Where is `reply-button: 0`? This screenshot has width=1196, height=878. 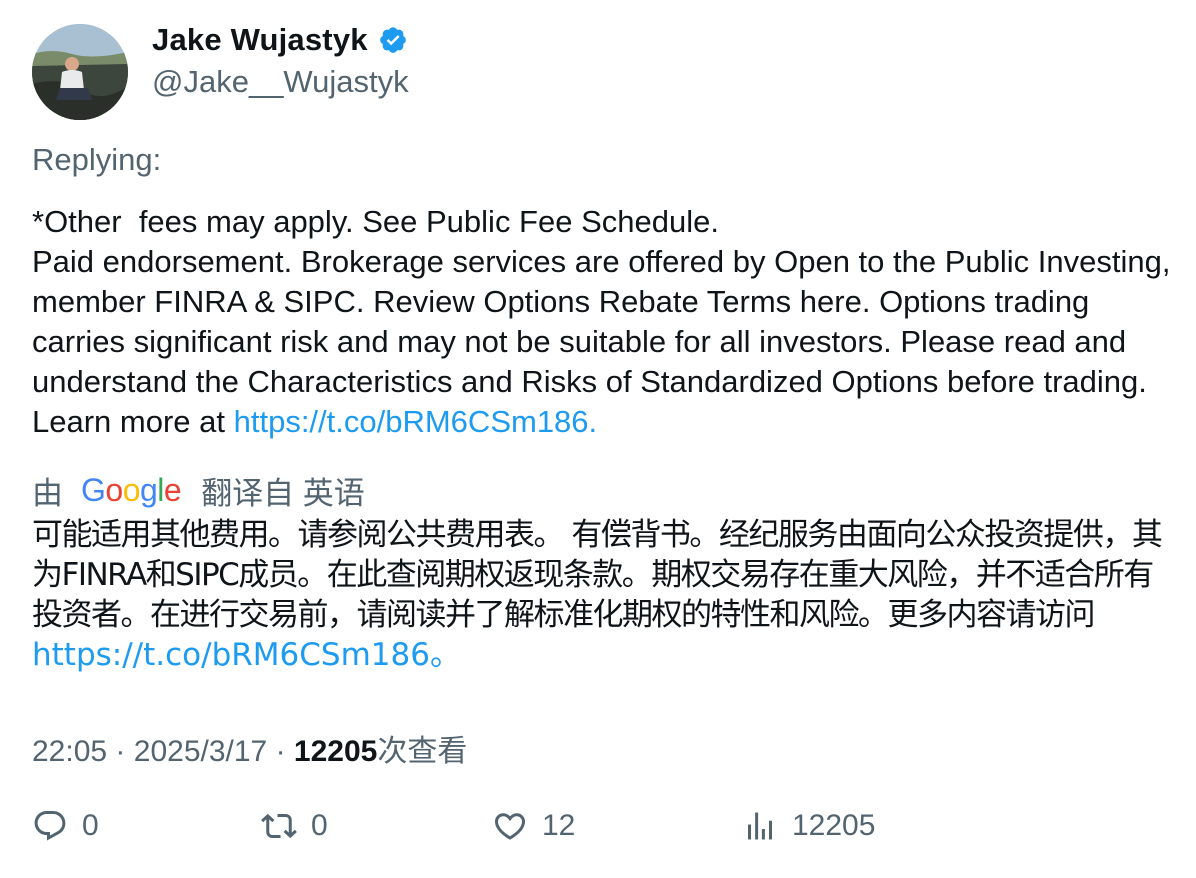 reply-button: 0 is located at coordinates (65, 826).